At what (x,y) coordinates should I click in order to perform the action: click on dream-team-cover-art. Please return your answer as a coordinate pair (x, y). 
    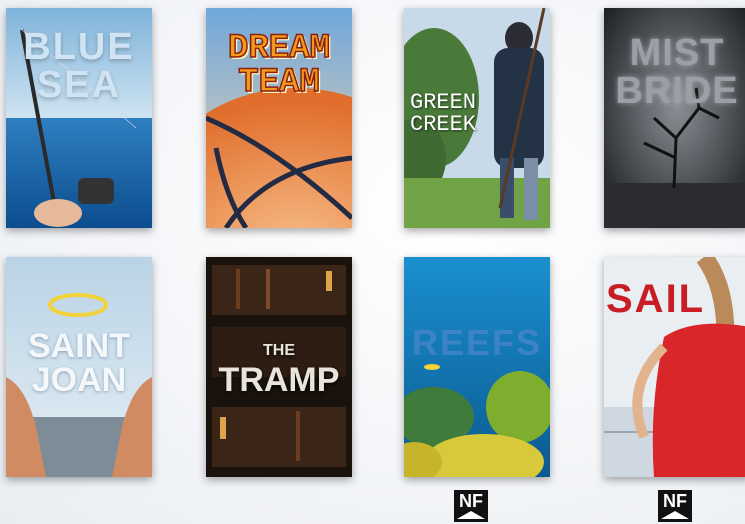
    Looking at the image, I should click on (279, 118).